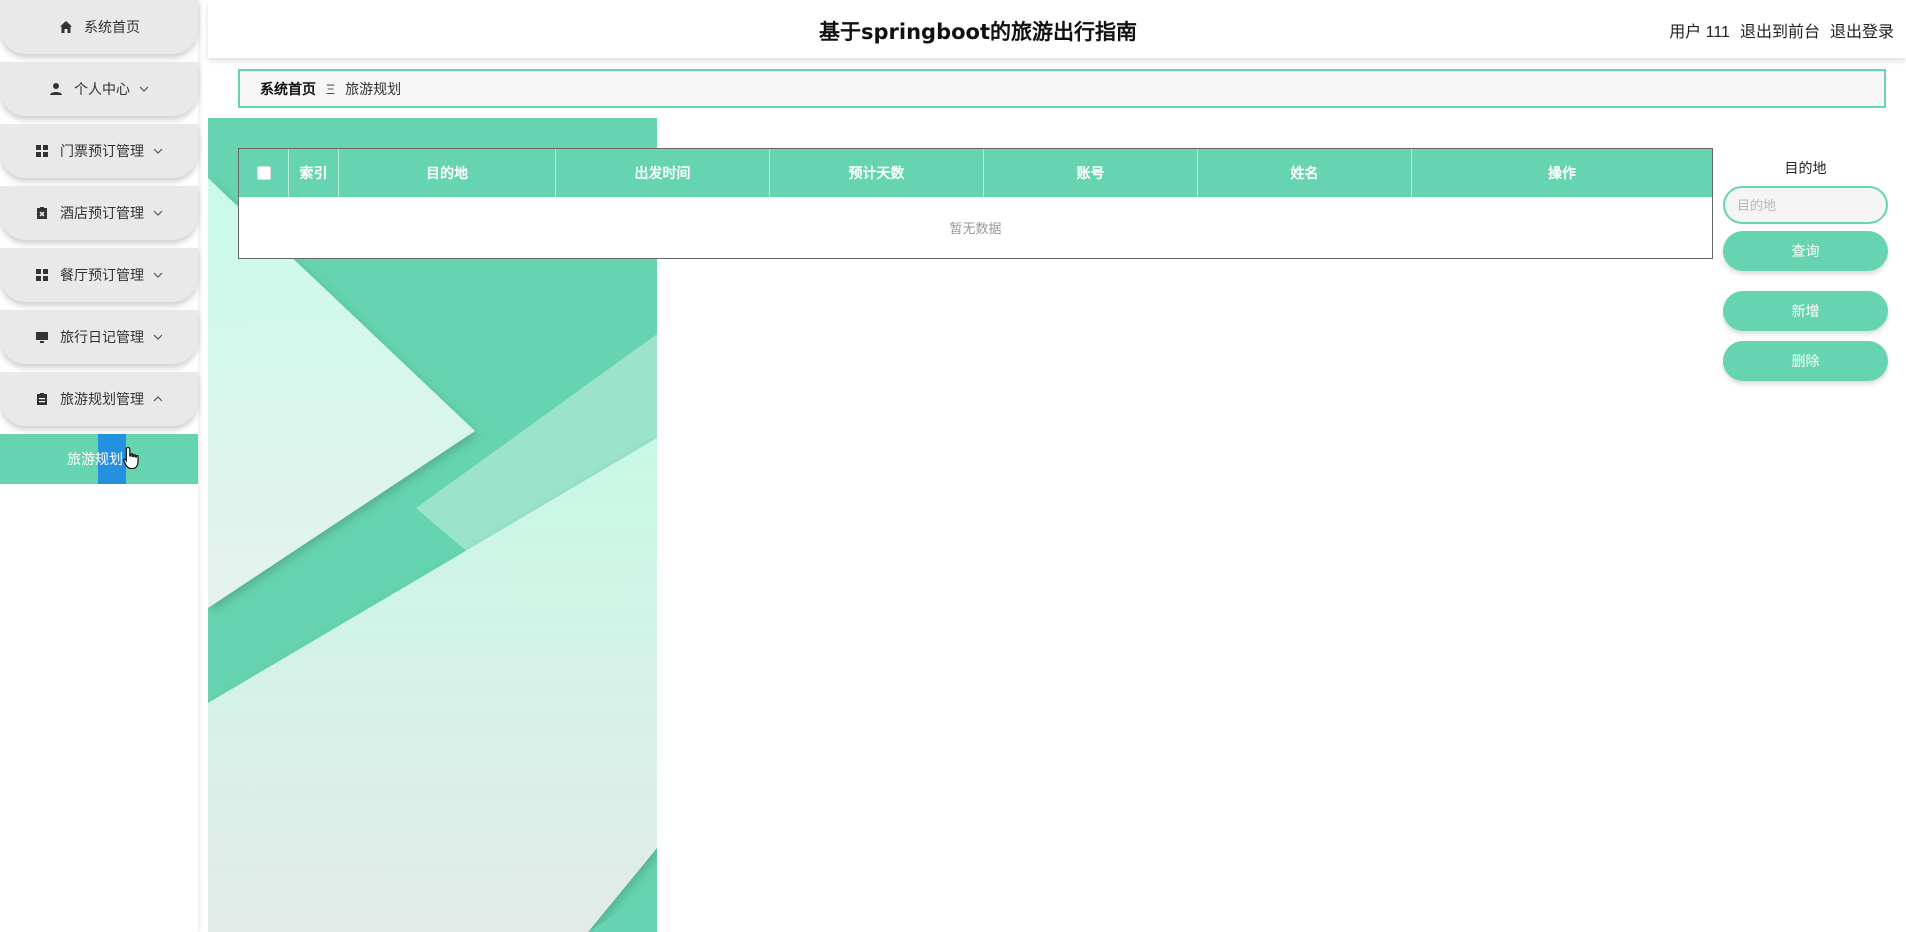  I want to click on search-button: 查询, so click(1805, 251).